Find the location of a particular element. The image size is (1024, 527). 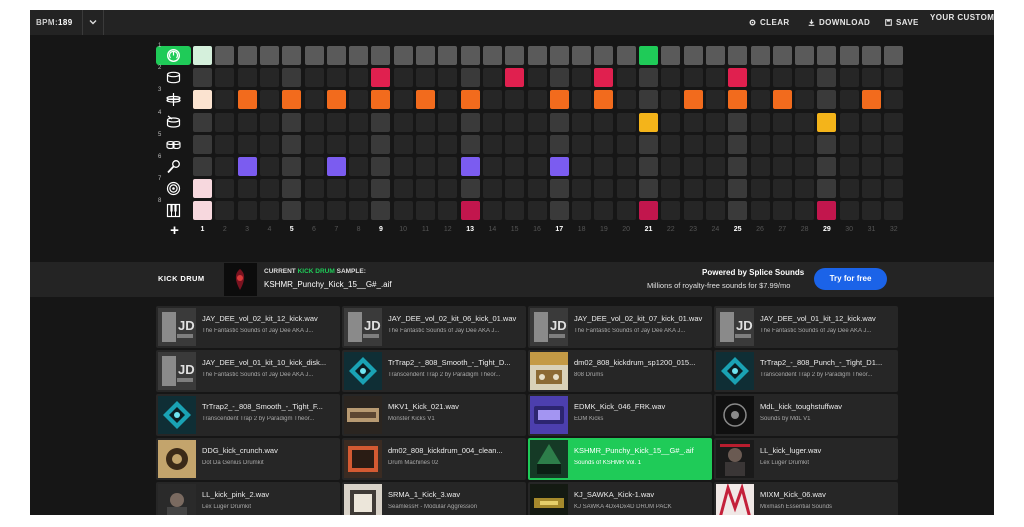

step-cell-r3-s16 is located at coordinates (537, 100).